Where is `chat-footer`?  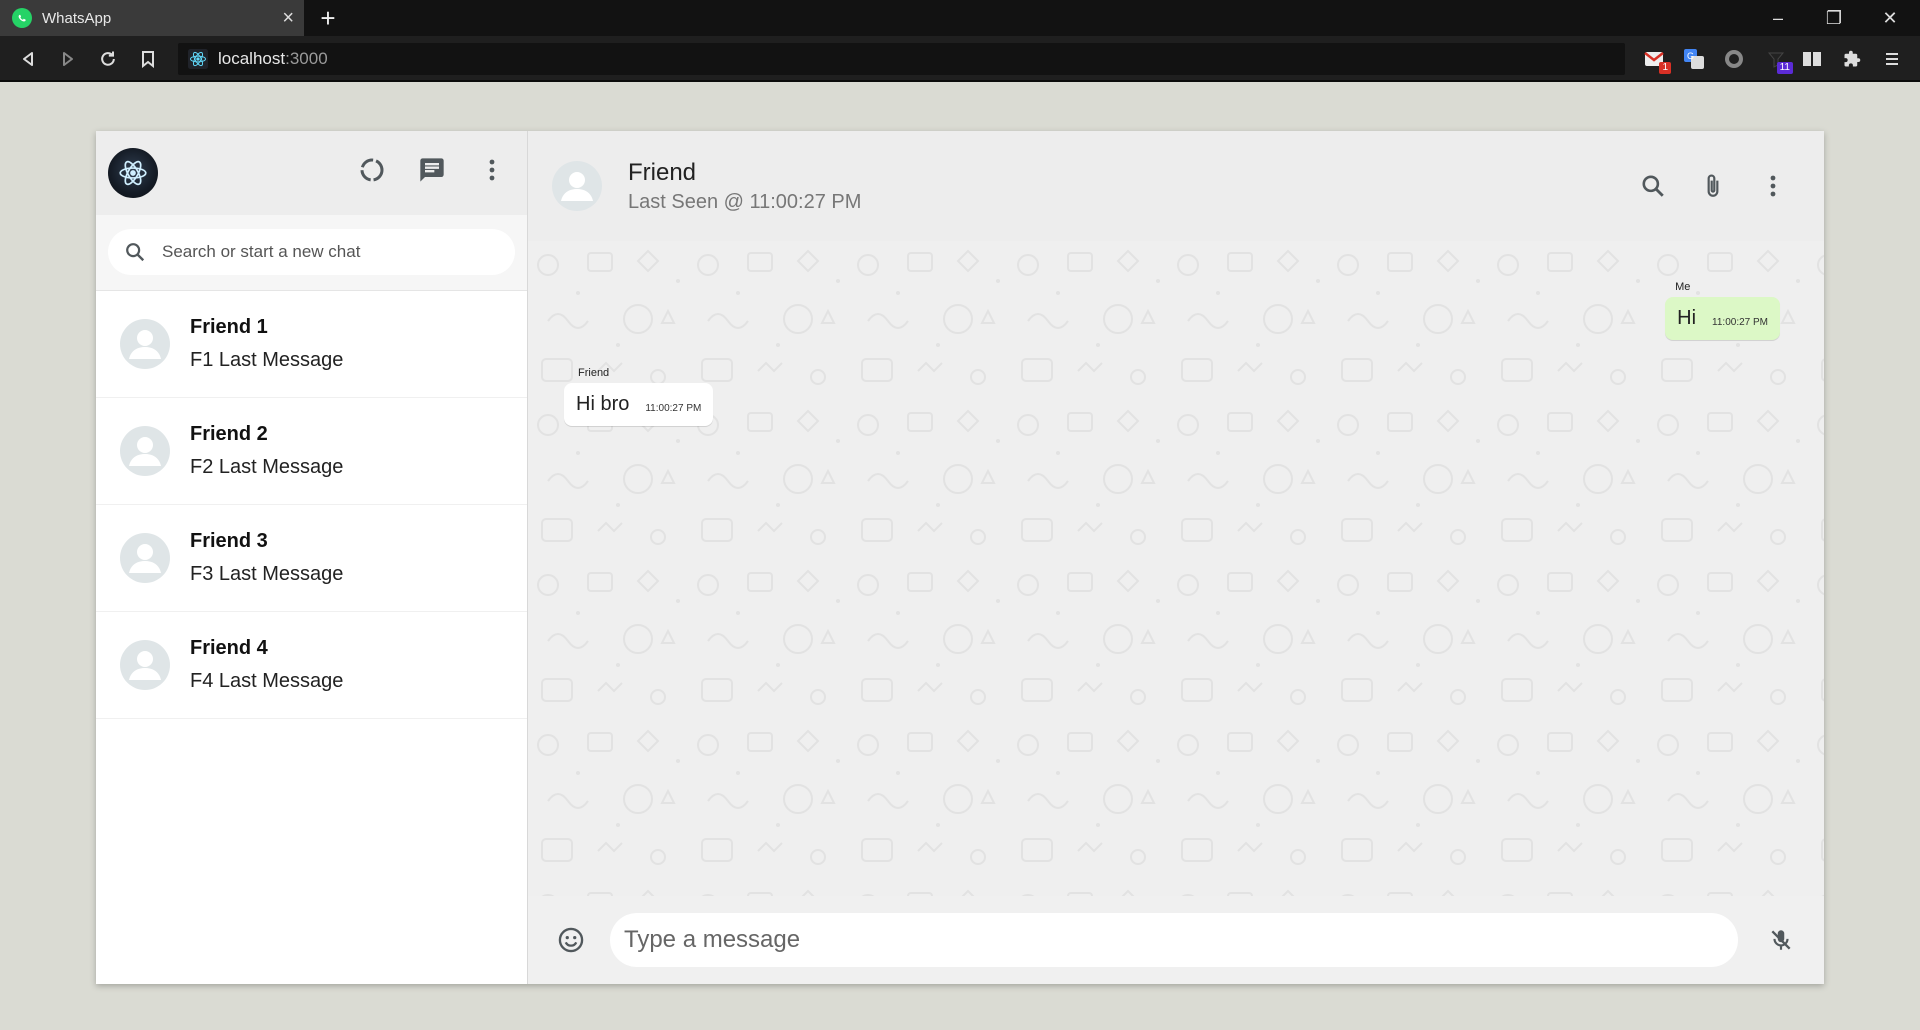 chat-footer is located at coordinates (1176, 940).